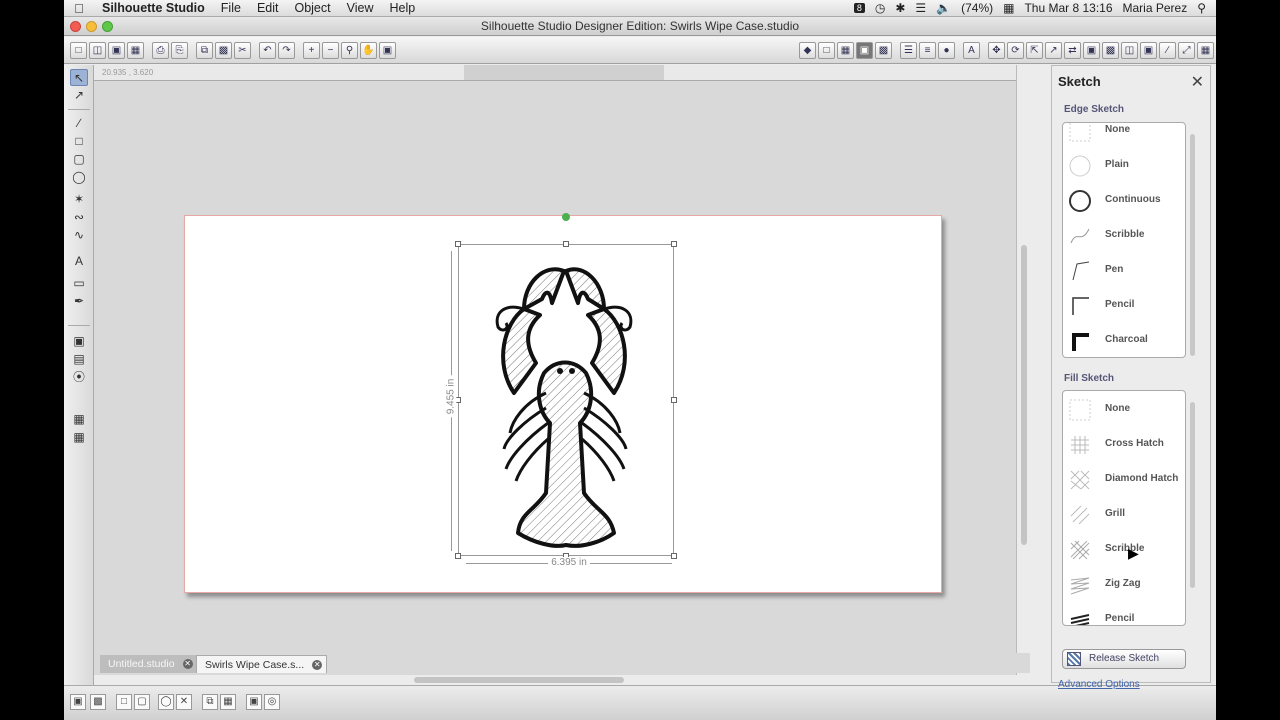 The width and height of the screenshot is (1280, 720). I want to click on user-name: Maria Perez, so click(1155, 8).